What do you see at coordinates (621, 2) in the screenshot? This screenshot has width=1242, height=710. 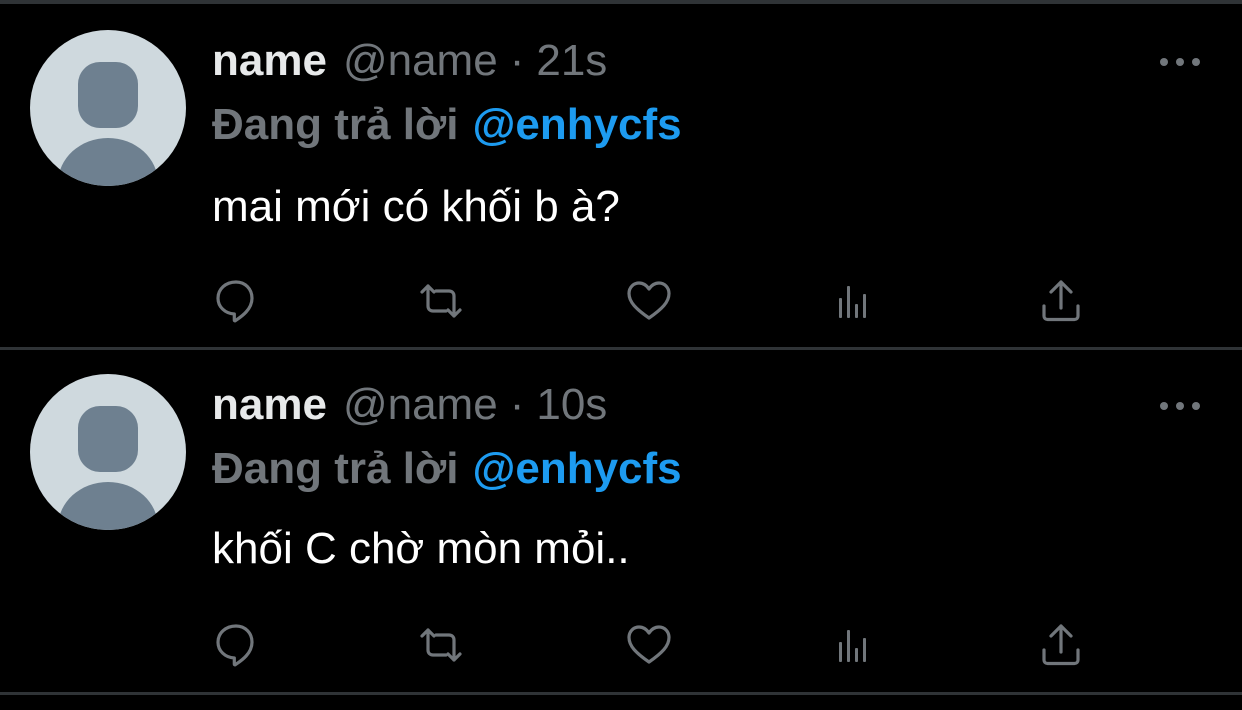 I see `top-divider` at bounding box center [621, 2].